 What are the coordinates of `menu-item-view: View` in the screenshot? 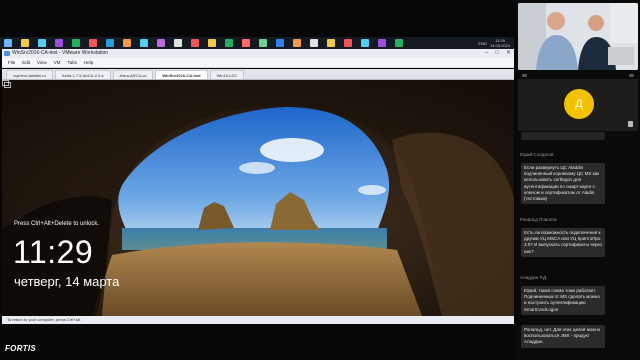 It's located at (42, 62).